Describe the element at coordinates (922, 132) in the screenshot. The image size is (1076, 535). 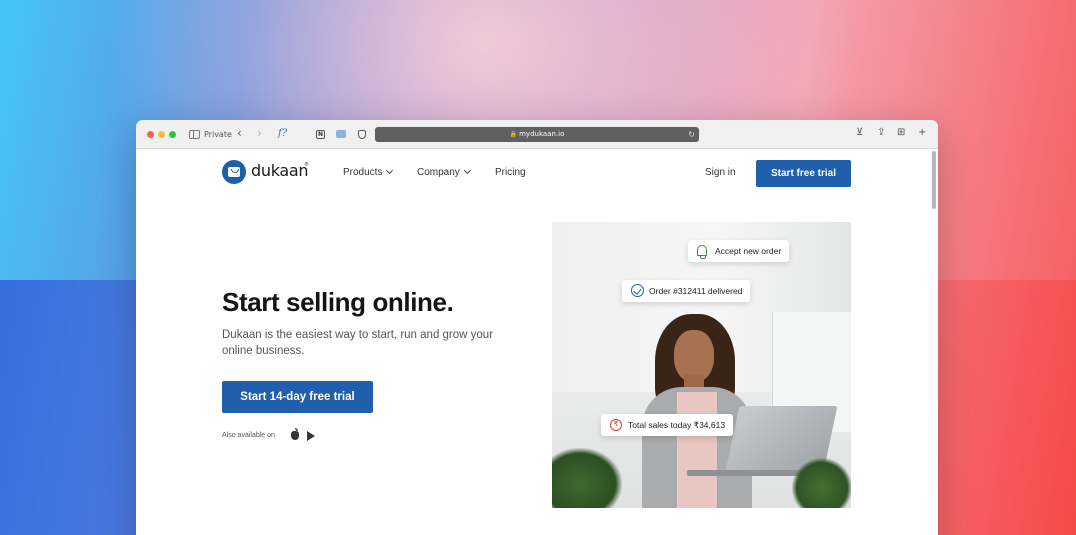
I see `new-tab-icon: +` at that location.